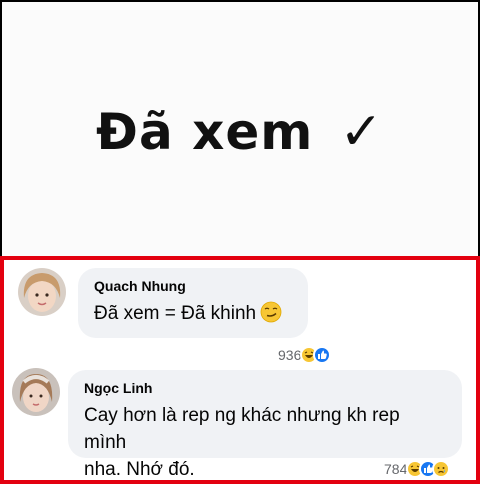 The image size is (480, 484). Describe the element at coordinates (417, 469) in the screenshot. I see `reaction-summary: 784` at that location.